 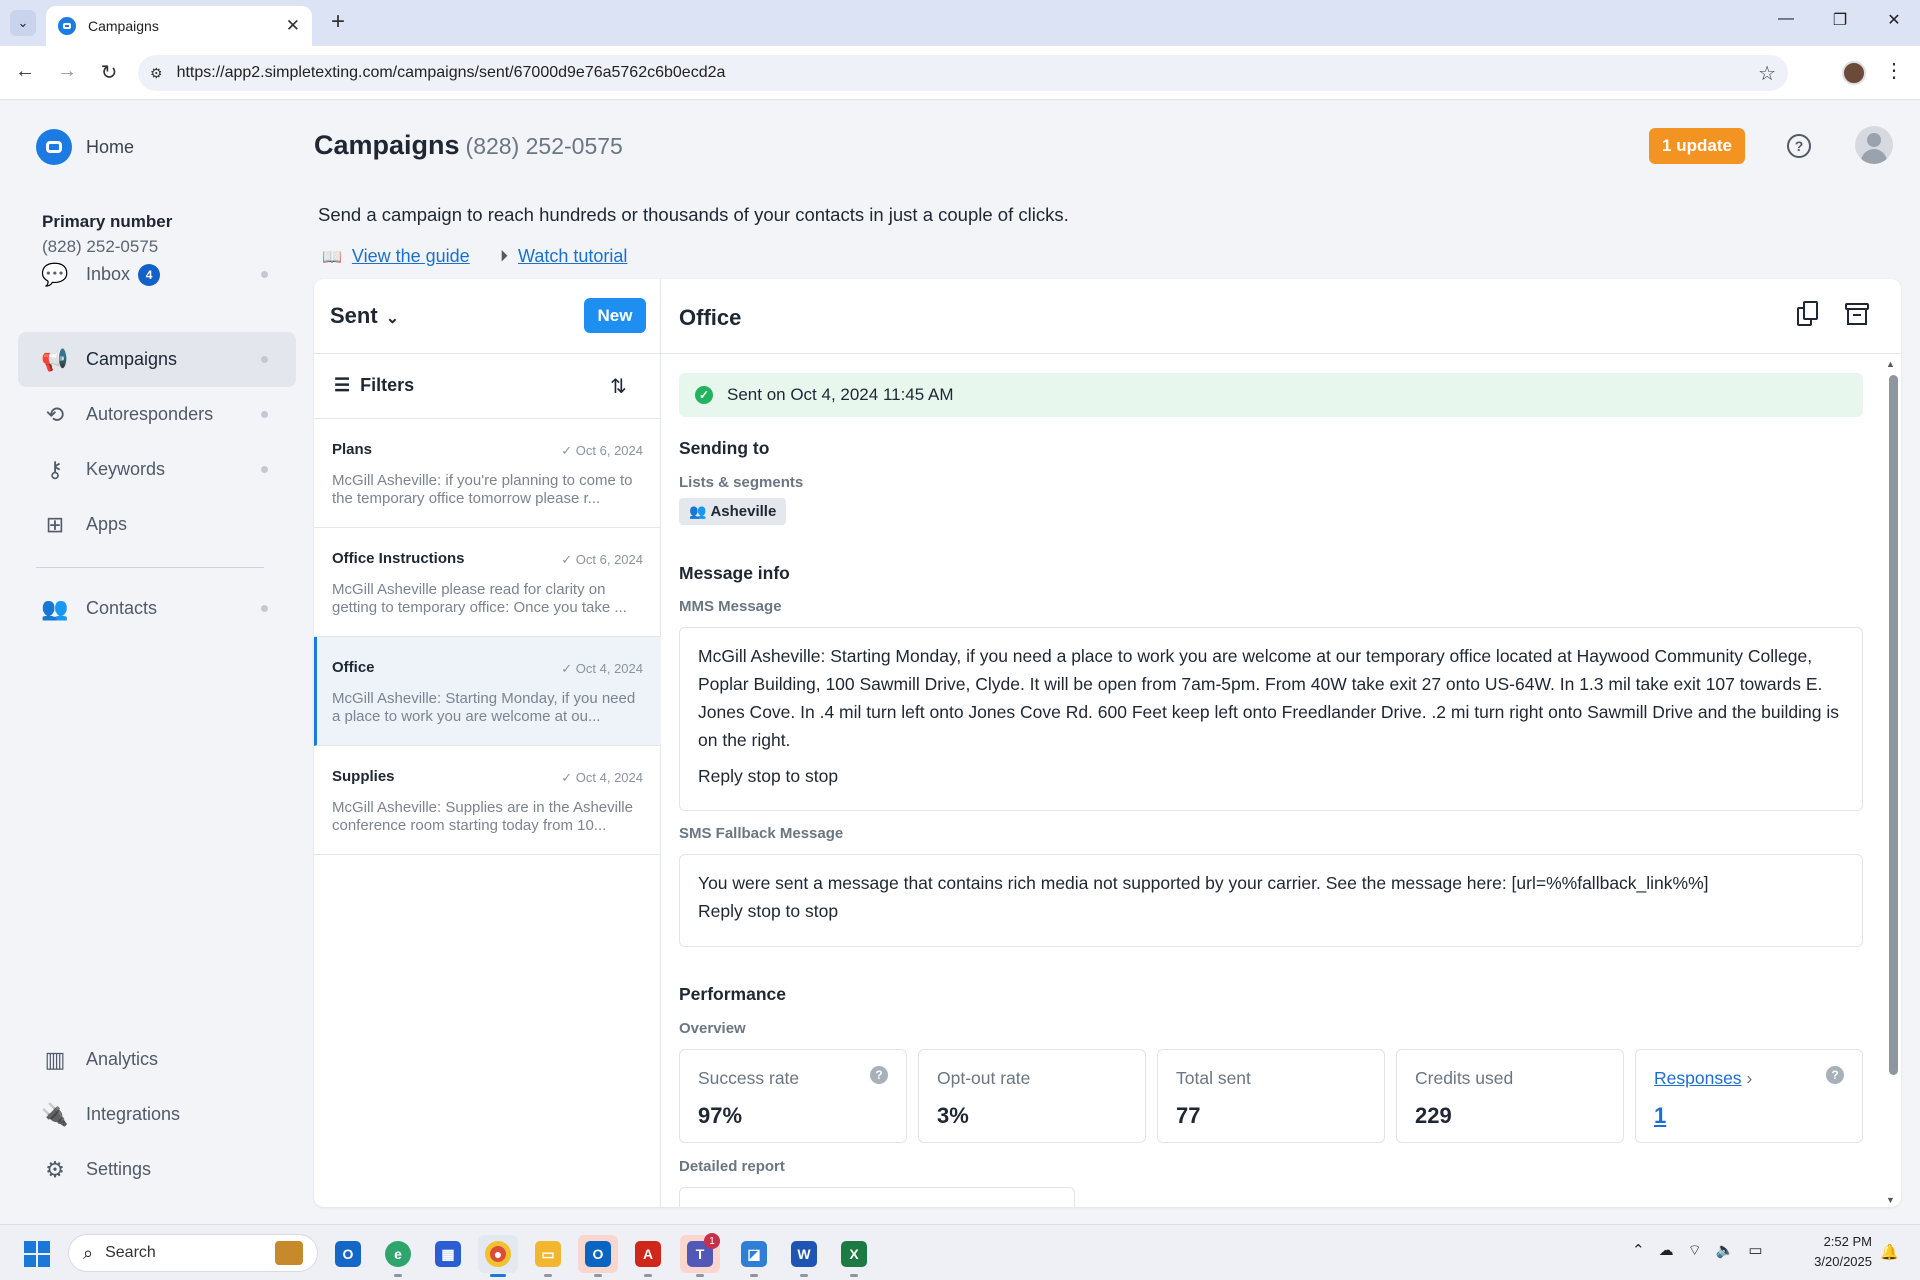 What do you see at coordinates (1767, 73) in the screenshot?
I see `star-icon: ☆` at bounding box center [1767, 73].